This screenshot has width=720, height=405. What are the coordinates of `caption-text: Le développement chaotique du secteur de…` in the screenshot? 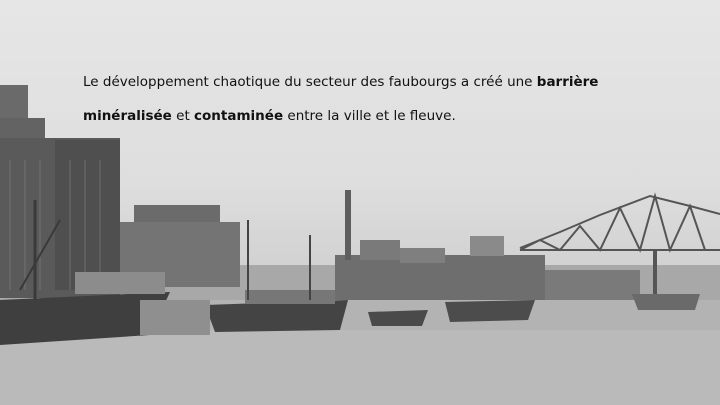 It's located at (310, 82).